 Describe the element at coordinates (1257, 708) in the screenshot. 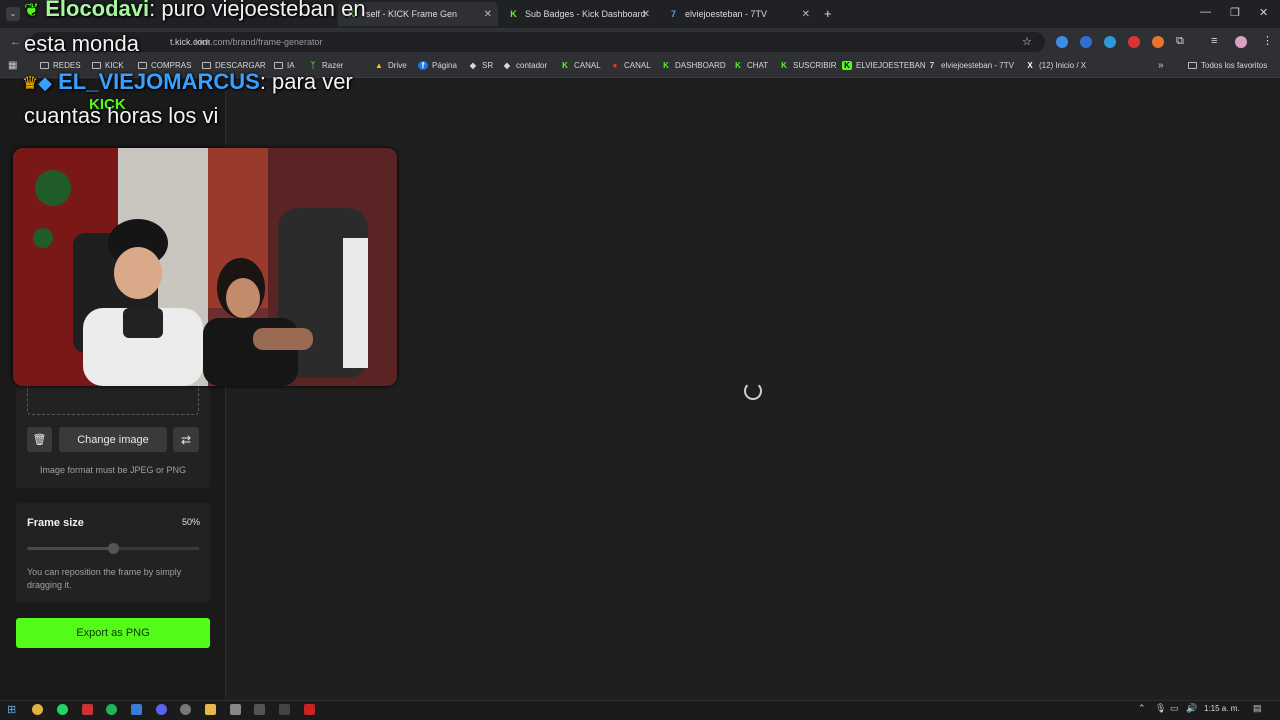

I see `notification-icon: ▤` at that location.